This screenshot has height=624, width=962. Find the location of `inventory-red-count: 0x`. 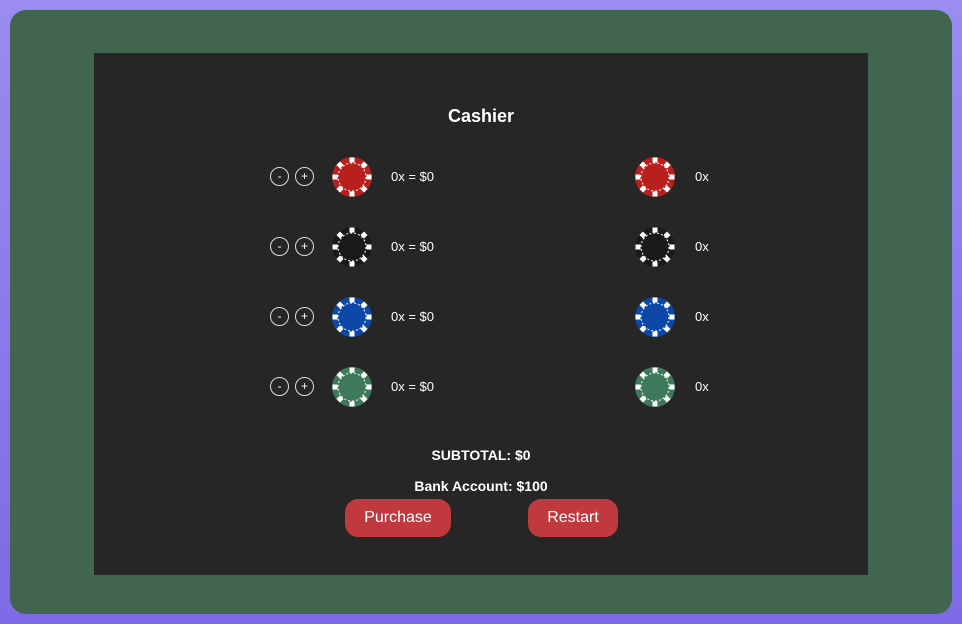

inventory-red-count: 0x is located at coordinates (702, 176).